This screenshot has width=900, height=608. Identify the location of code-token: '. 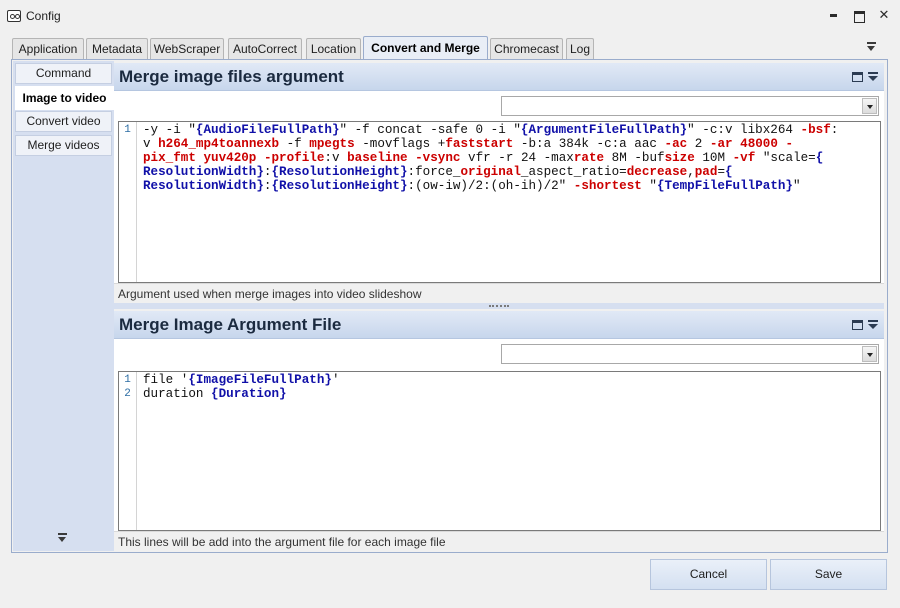
(335, 380).